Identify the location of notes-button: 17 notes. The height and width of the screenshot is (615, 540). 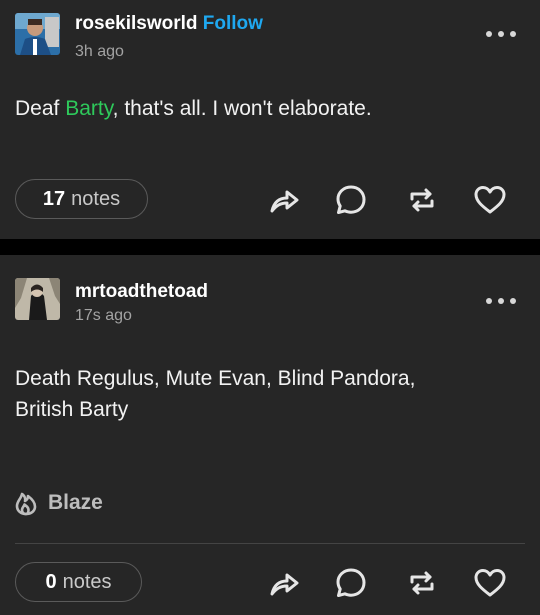
(81, 199).